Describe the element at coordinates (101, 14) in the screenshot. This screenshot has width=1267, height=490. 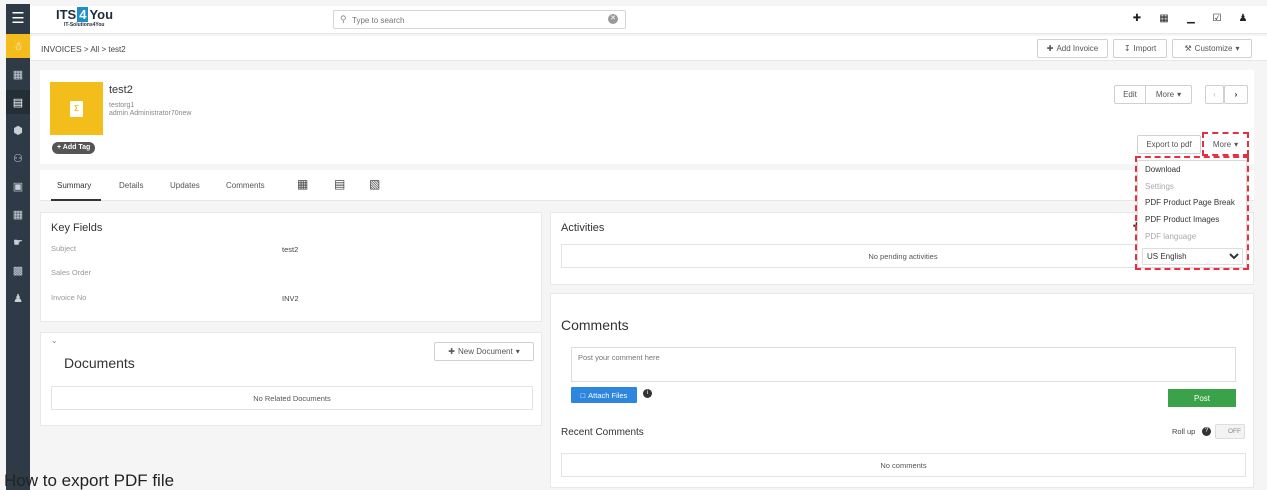
I see `logo-text-you: You` at that location.